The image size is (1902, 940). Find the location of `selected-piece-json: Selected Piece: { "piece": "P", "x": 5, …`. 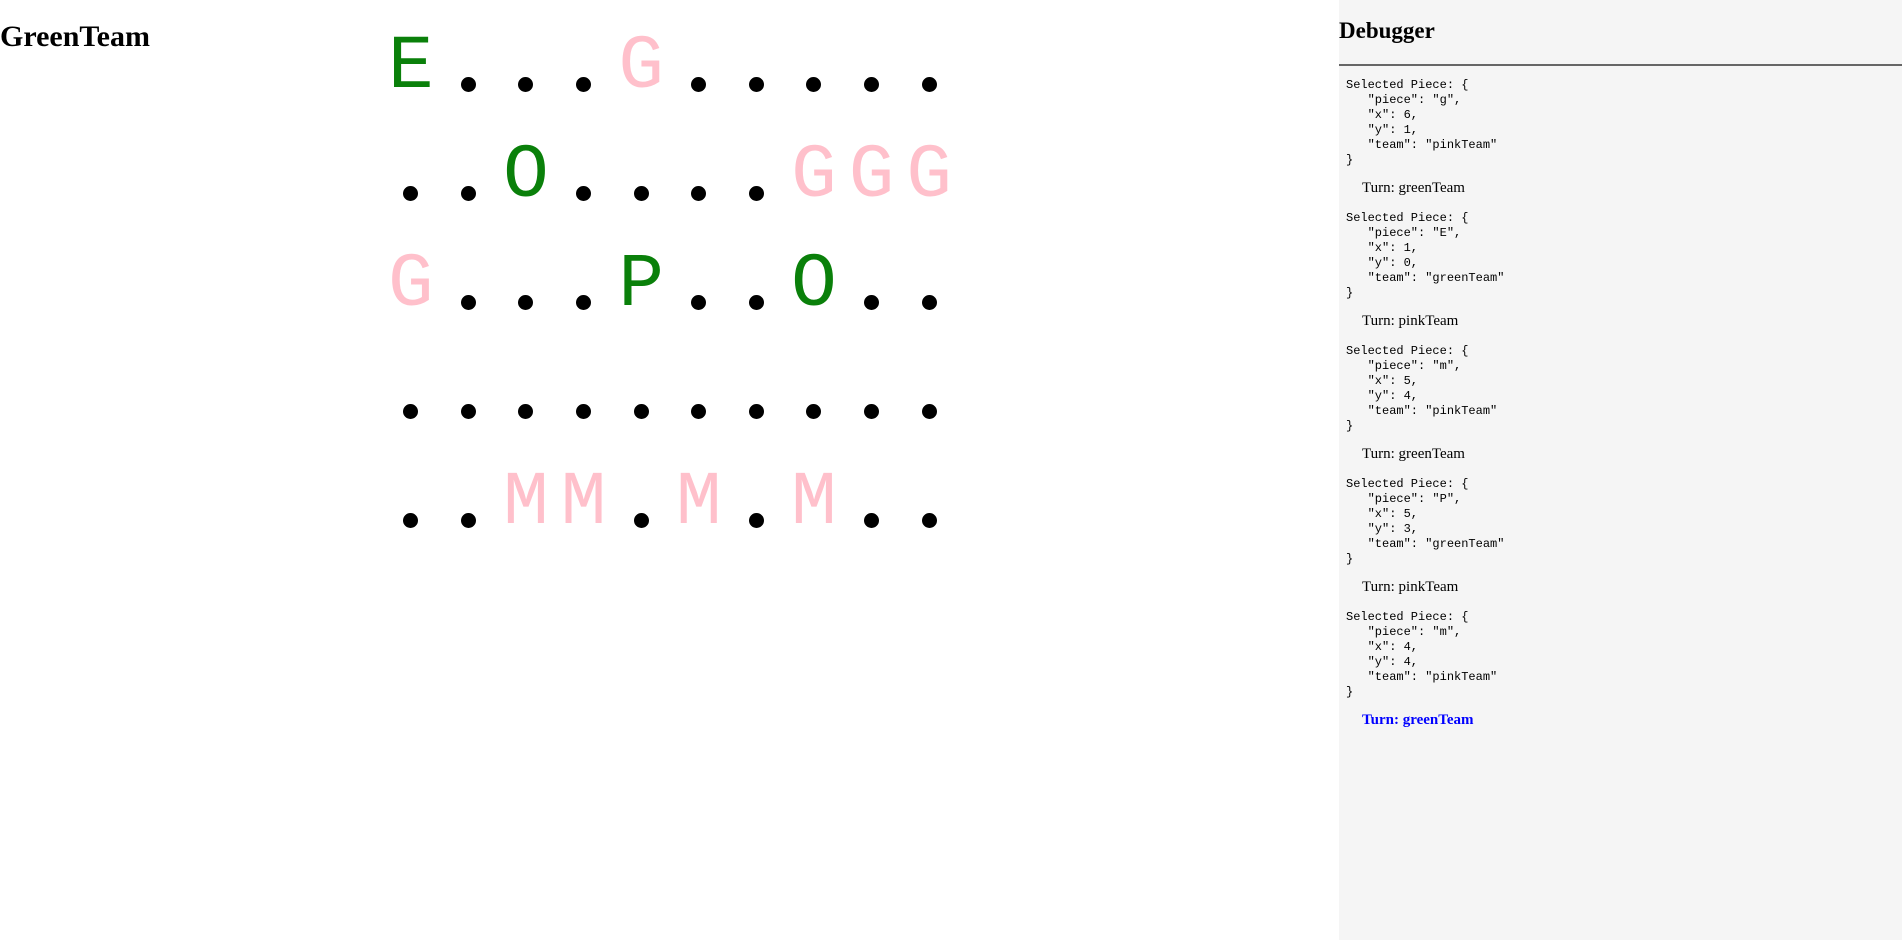

selected-piece-json: Selected Piece: { "piece": "P", "x": 5, … is located at coordinates (1425, 521).